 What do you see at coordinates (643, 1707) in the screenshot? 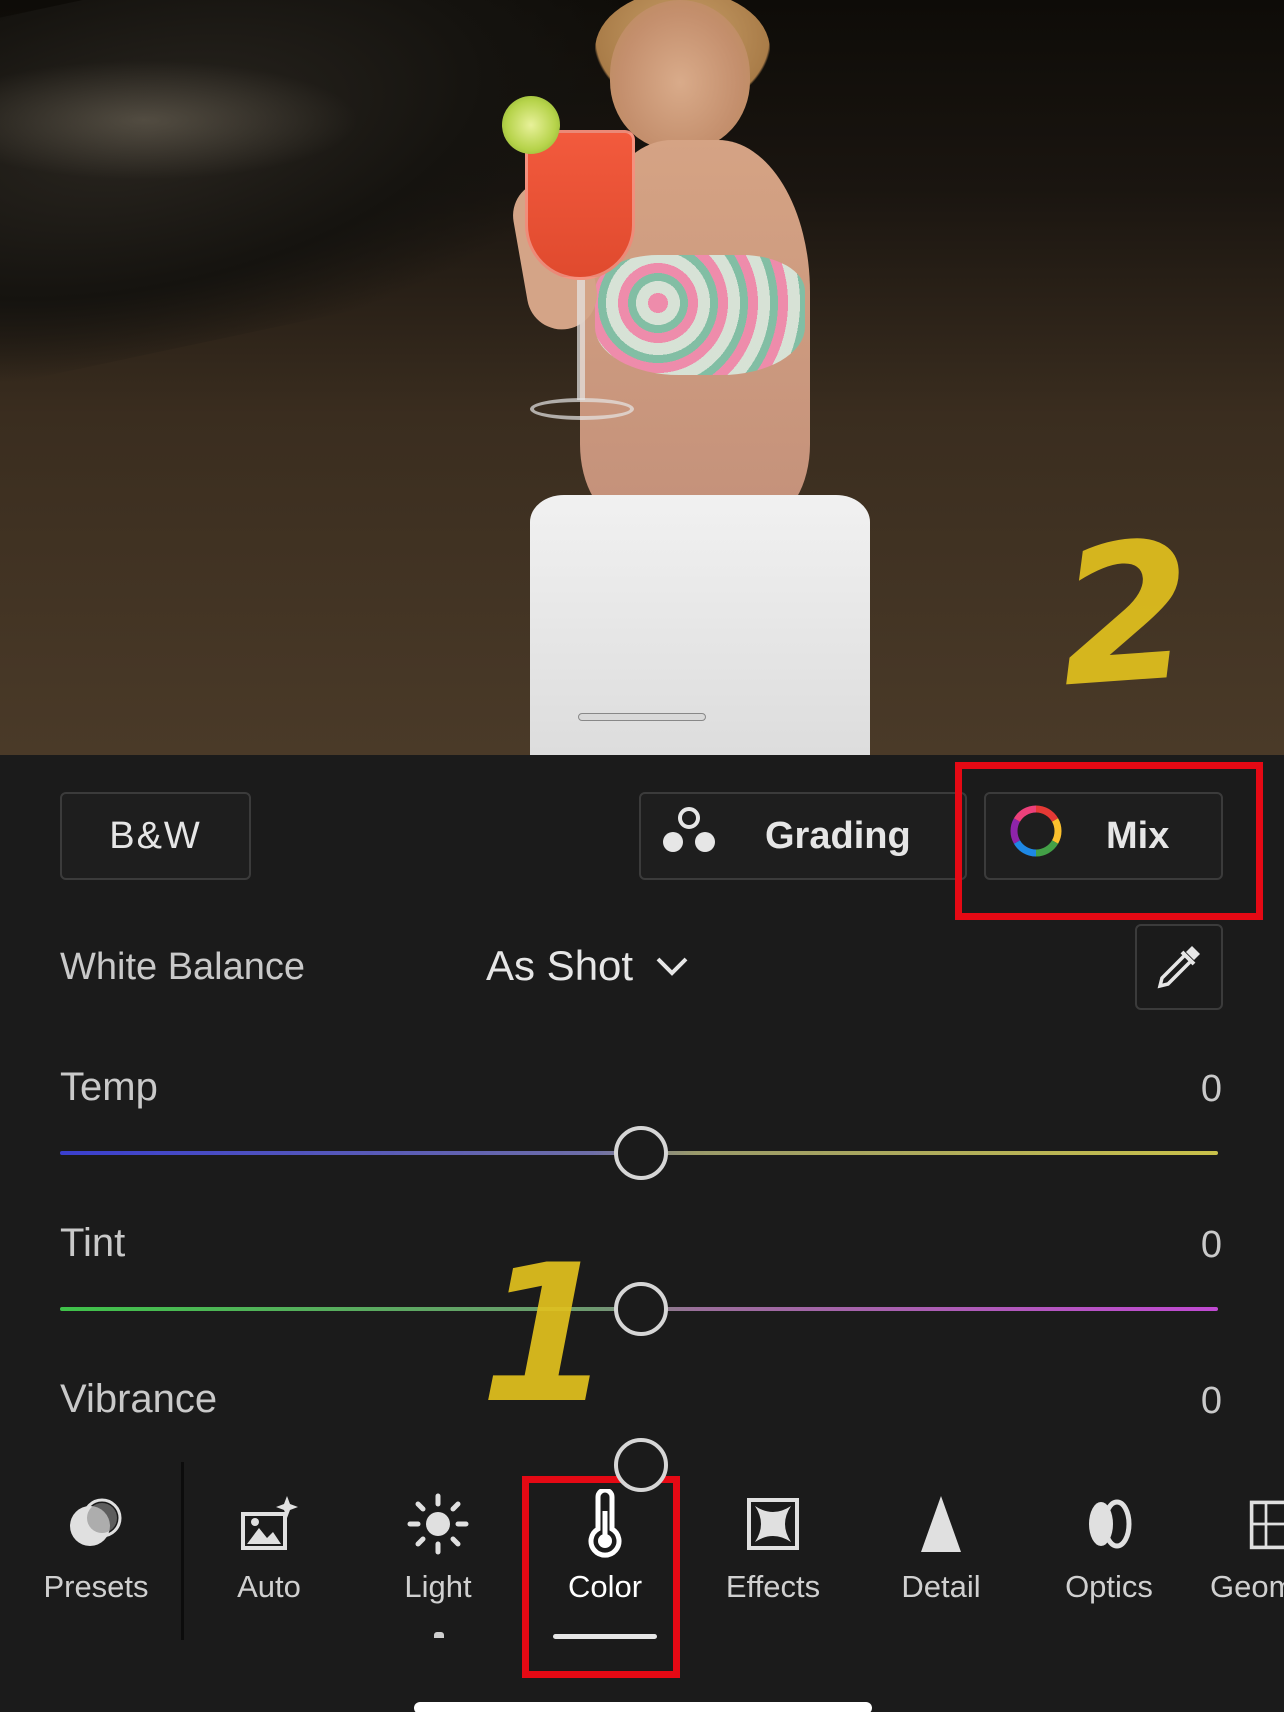
I see `home-indicator` at bounding box center [643, 1707].